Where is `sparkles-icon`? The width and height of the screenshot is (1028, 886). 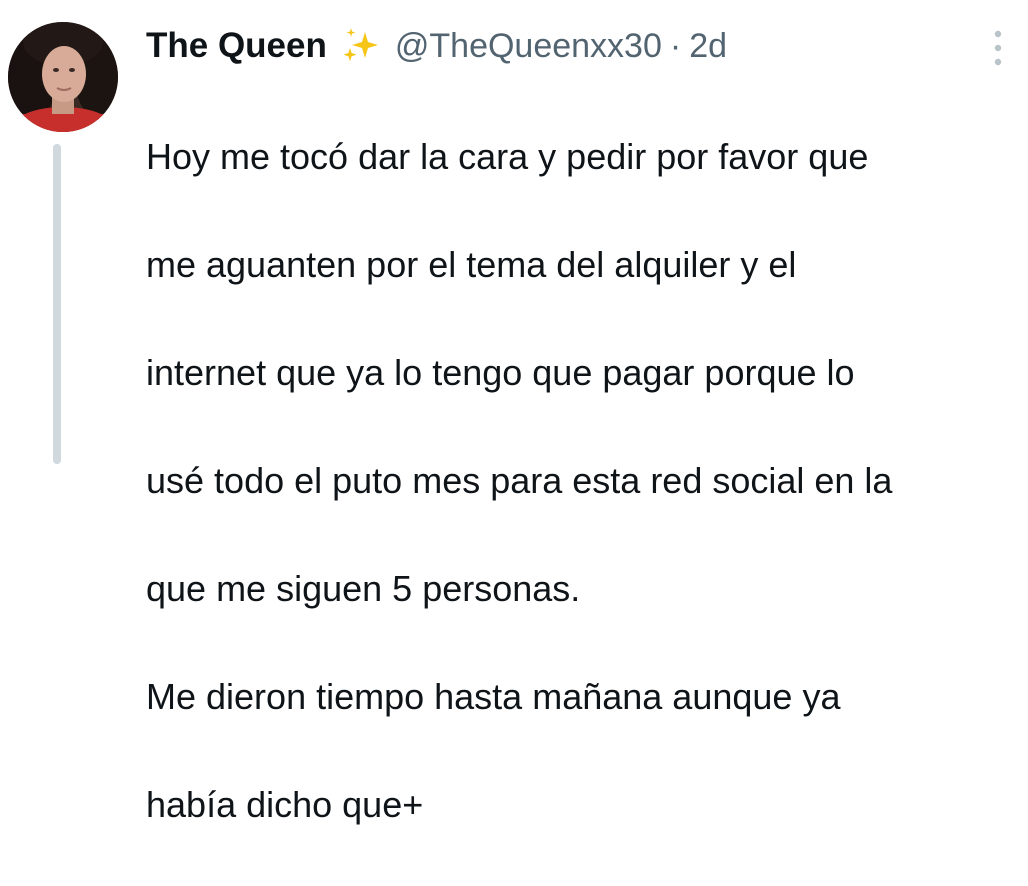
sparkles-icon is located at coordinates (361, 46).